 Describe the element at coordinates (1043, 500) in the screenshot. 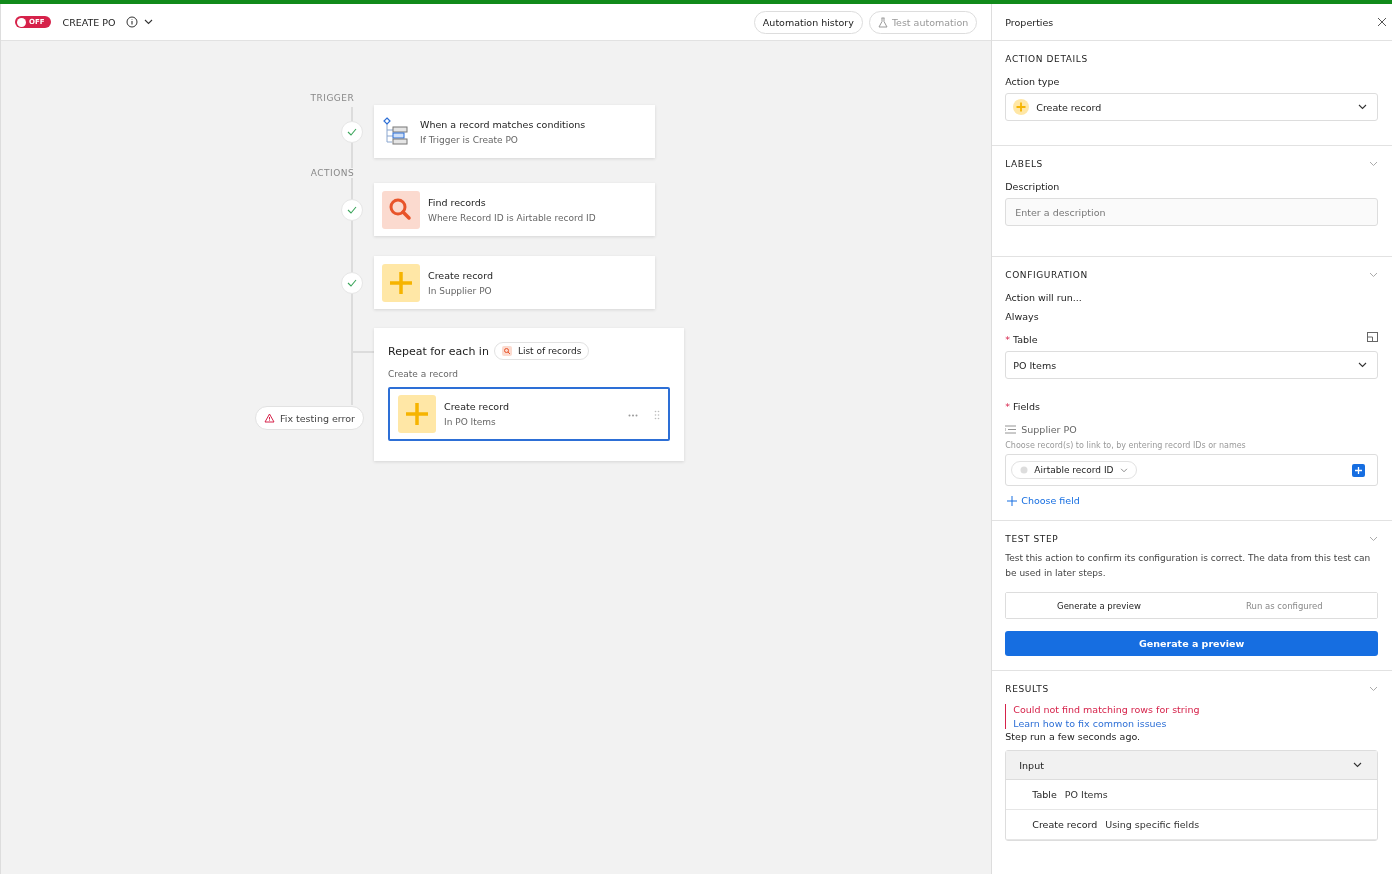

I see `choose-field-link: Choose field` at that location.